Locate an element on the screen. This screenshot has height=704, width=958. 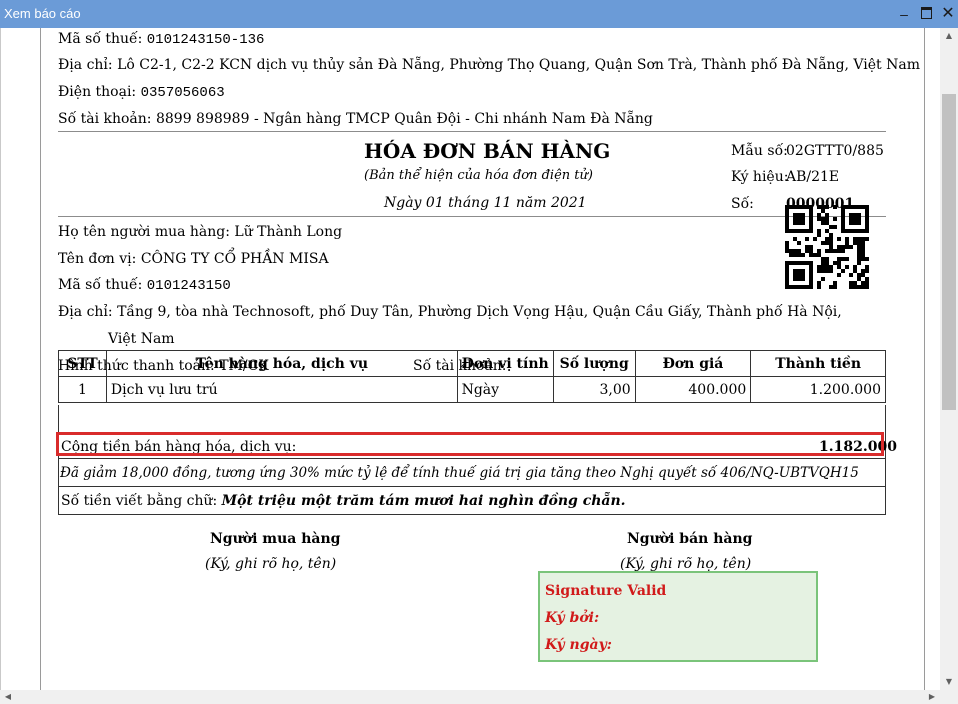
scroll-left-icon: ◀ is located at coordinates (8, 697).